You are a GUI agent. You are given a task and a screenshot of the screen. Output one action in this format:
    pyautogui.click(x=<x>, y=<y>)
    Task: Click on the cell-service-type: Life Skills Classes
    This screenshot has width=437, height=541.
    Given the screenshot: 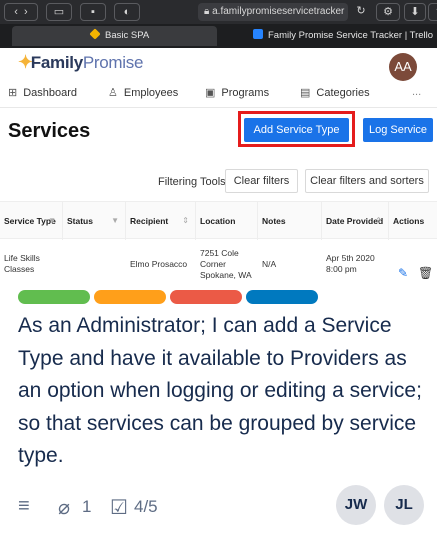 What is the action you would take?
    pyautogui.click(x=22, y=263)
    